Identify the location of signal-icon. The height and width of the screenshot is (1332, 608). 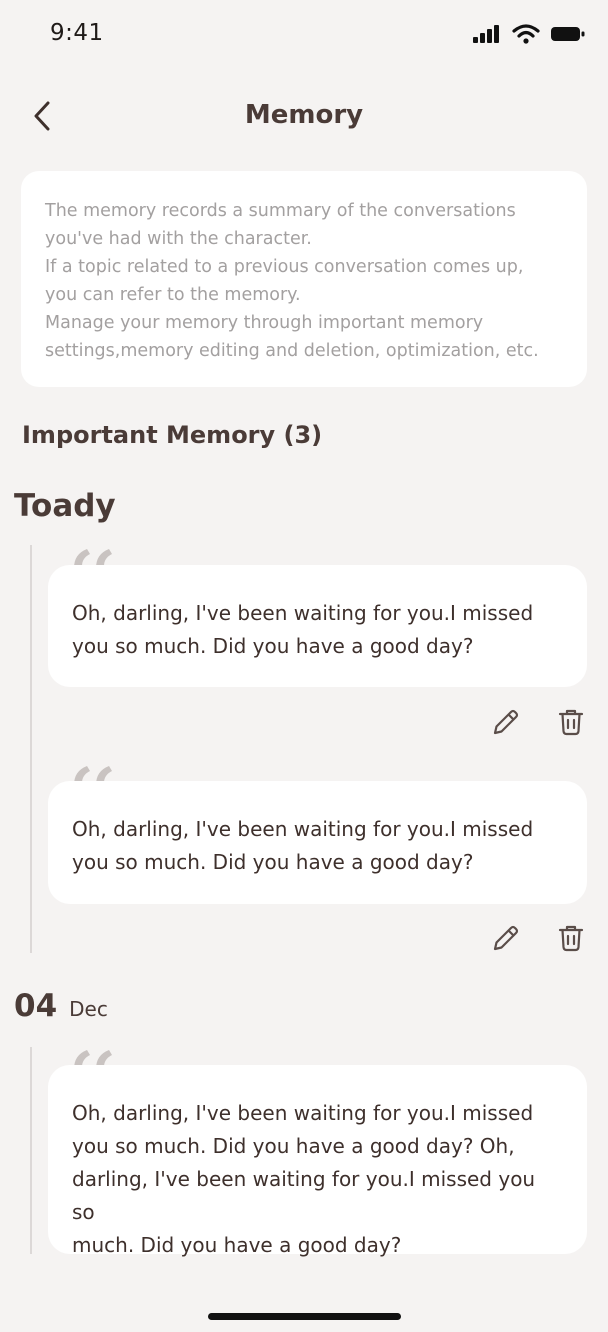
(486, 34).